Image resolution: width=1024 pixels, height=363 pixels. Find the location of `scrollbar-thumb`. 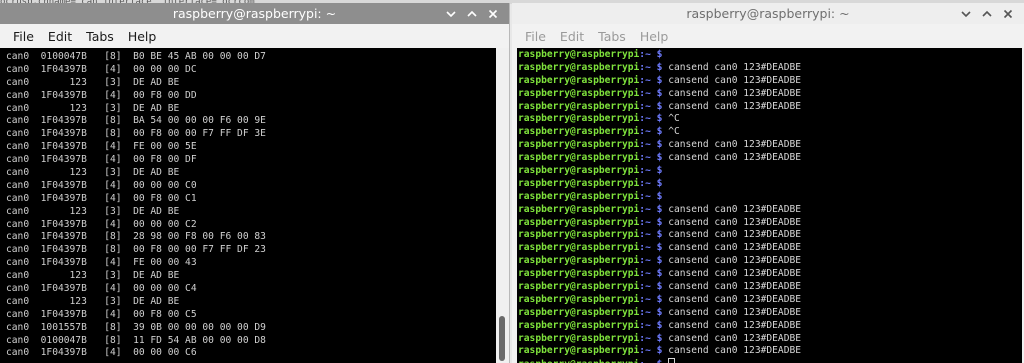

scrollbar-thumb is located at coordinates (502, 338).